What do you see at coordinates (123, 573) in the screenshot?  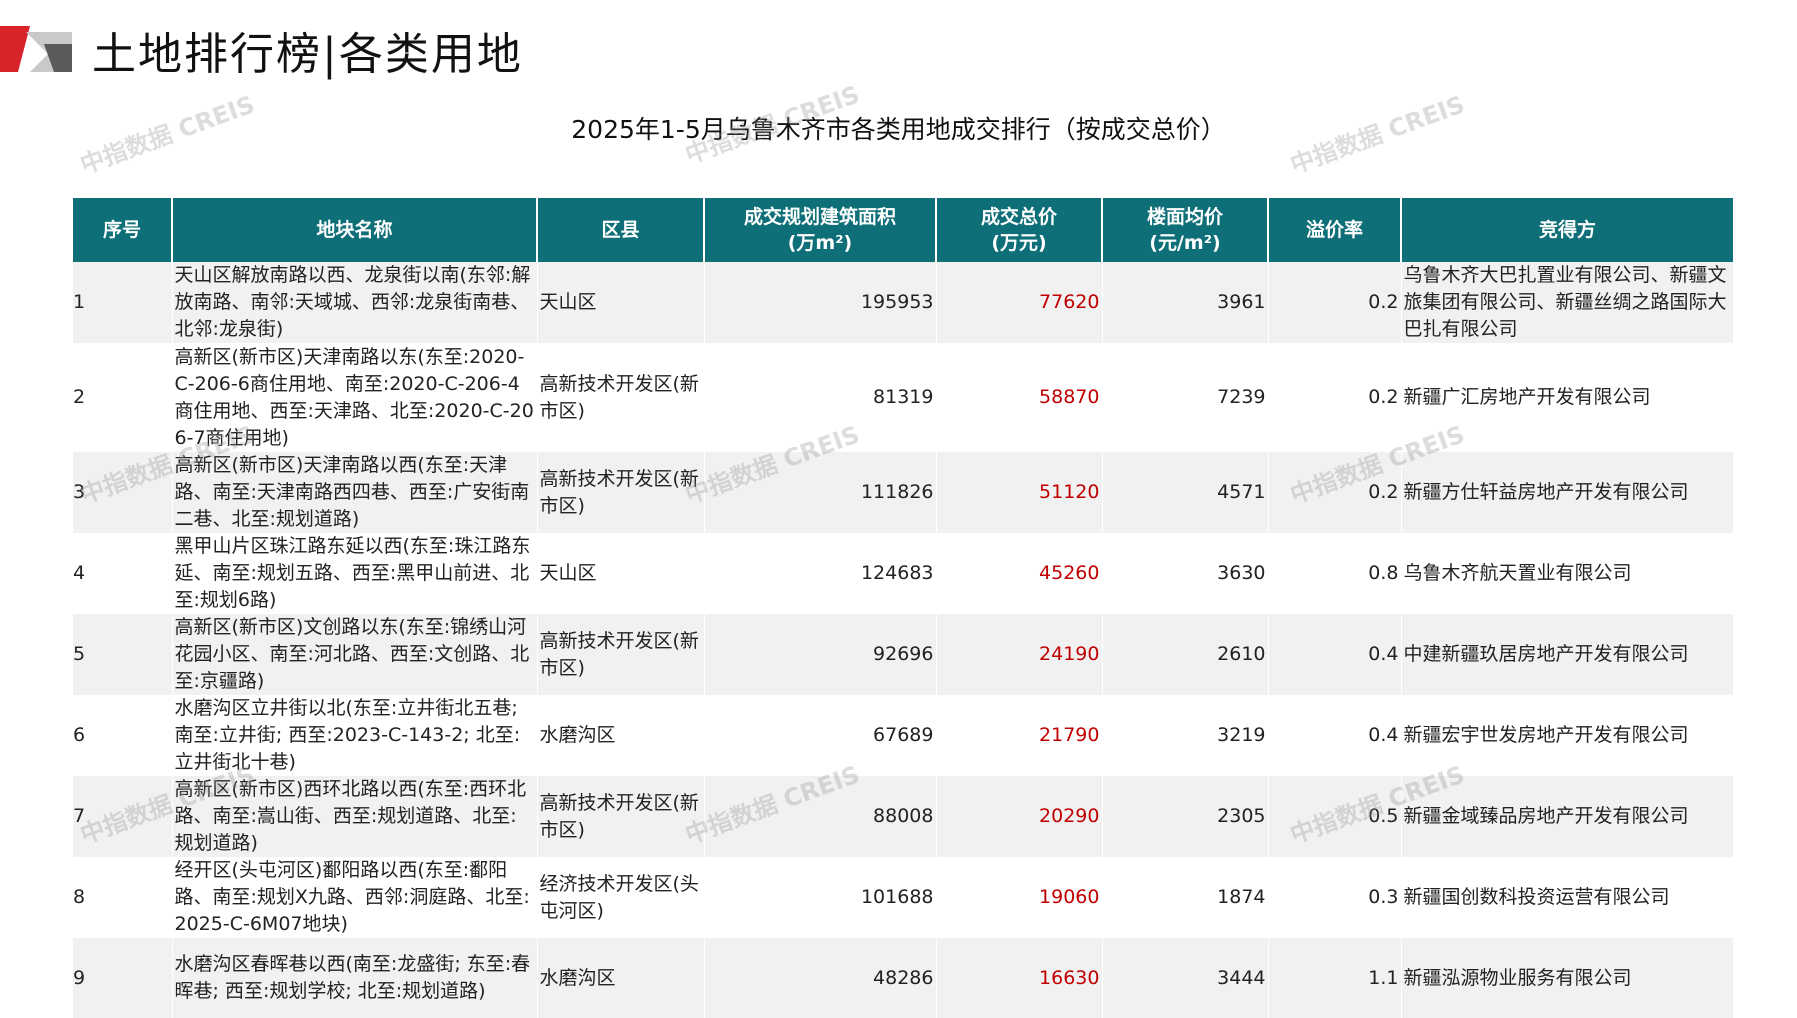 I see `cell-index: 4` at bounding box center [123, 573].